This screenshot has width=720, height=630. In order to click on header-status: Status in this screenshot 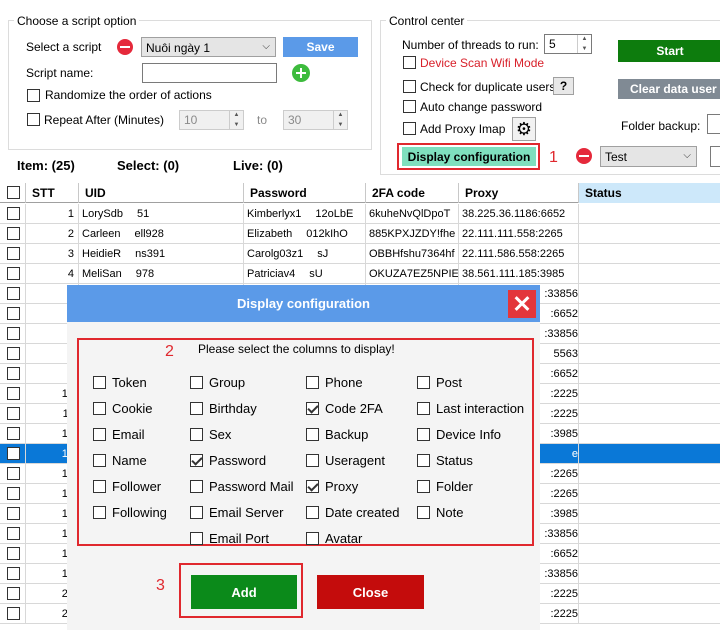, I will do `click(649, 193)`.